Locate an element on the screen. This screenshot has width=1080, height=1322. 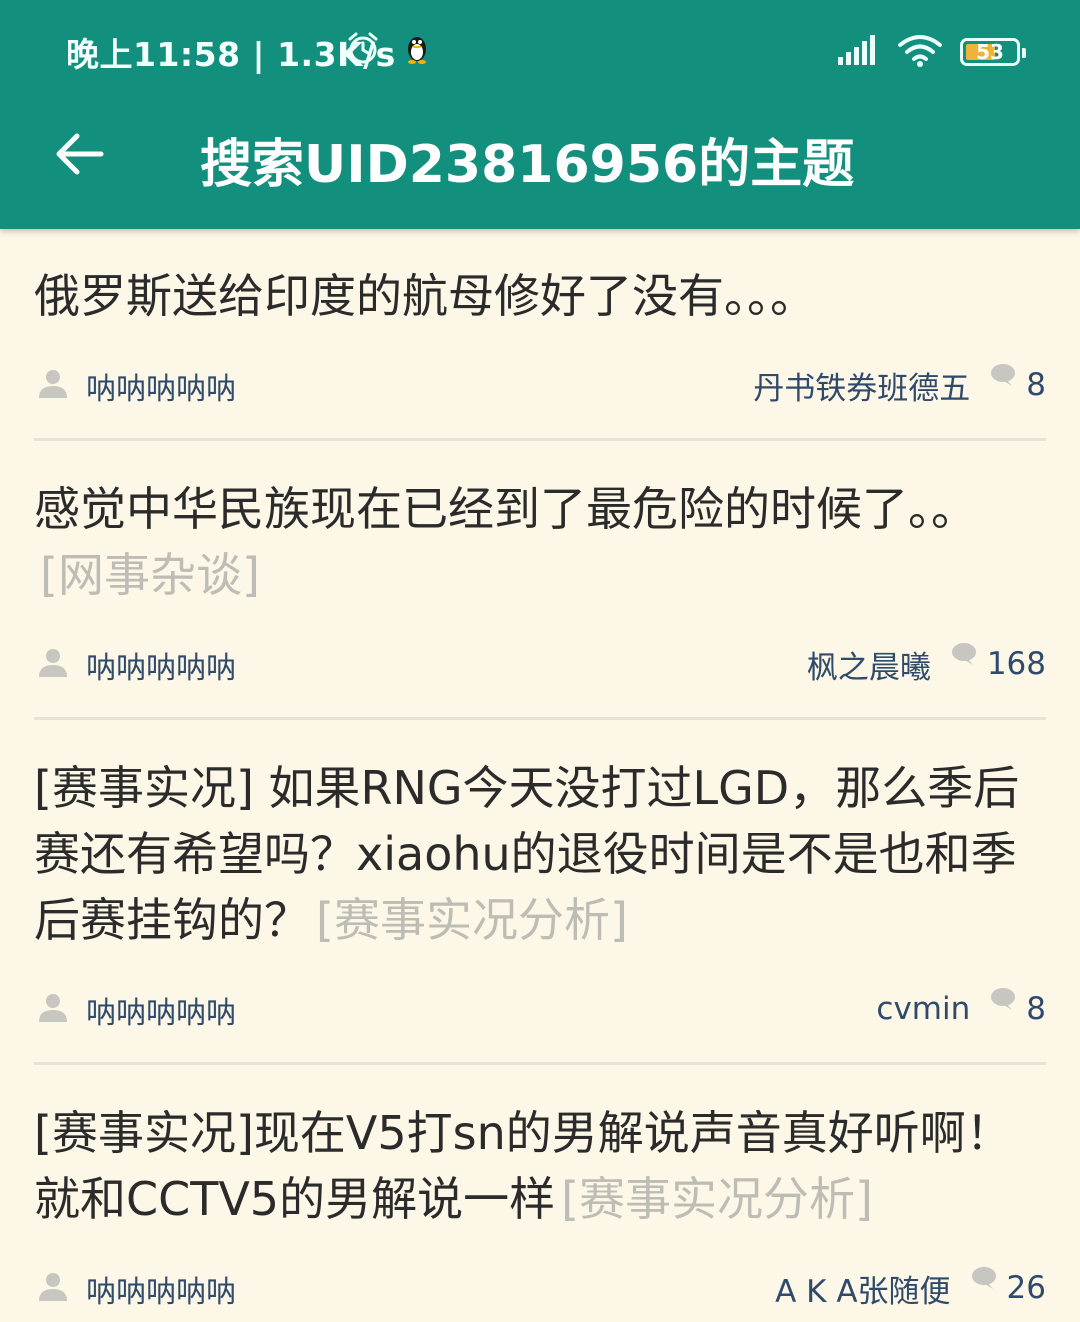
thread-meta: 呐呐呐呐呐 cvmin 8 is located at coordinates (540, 1009).